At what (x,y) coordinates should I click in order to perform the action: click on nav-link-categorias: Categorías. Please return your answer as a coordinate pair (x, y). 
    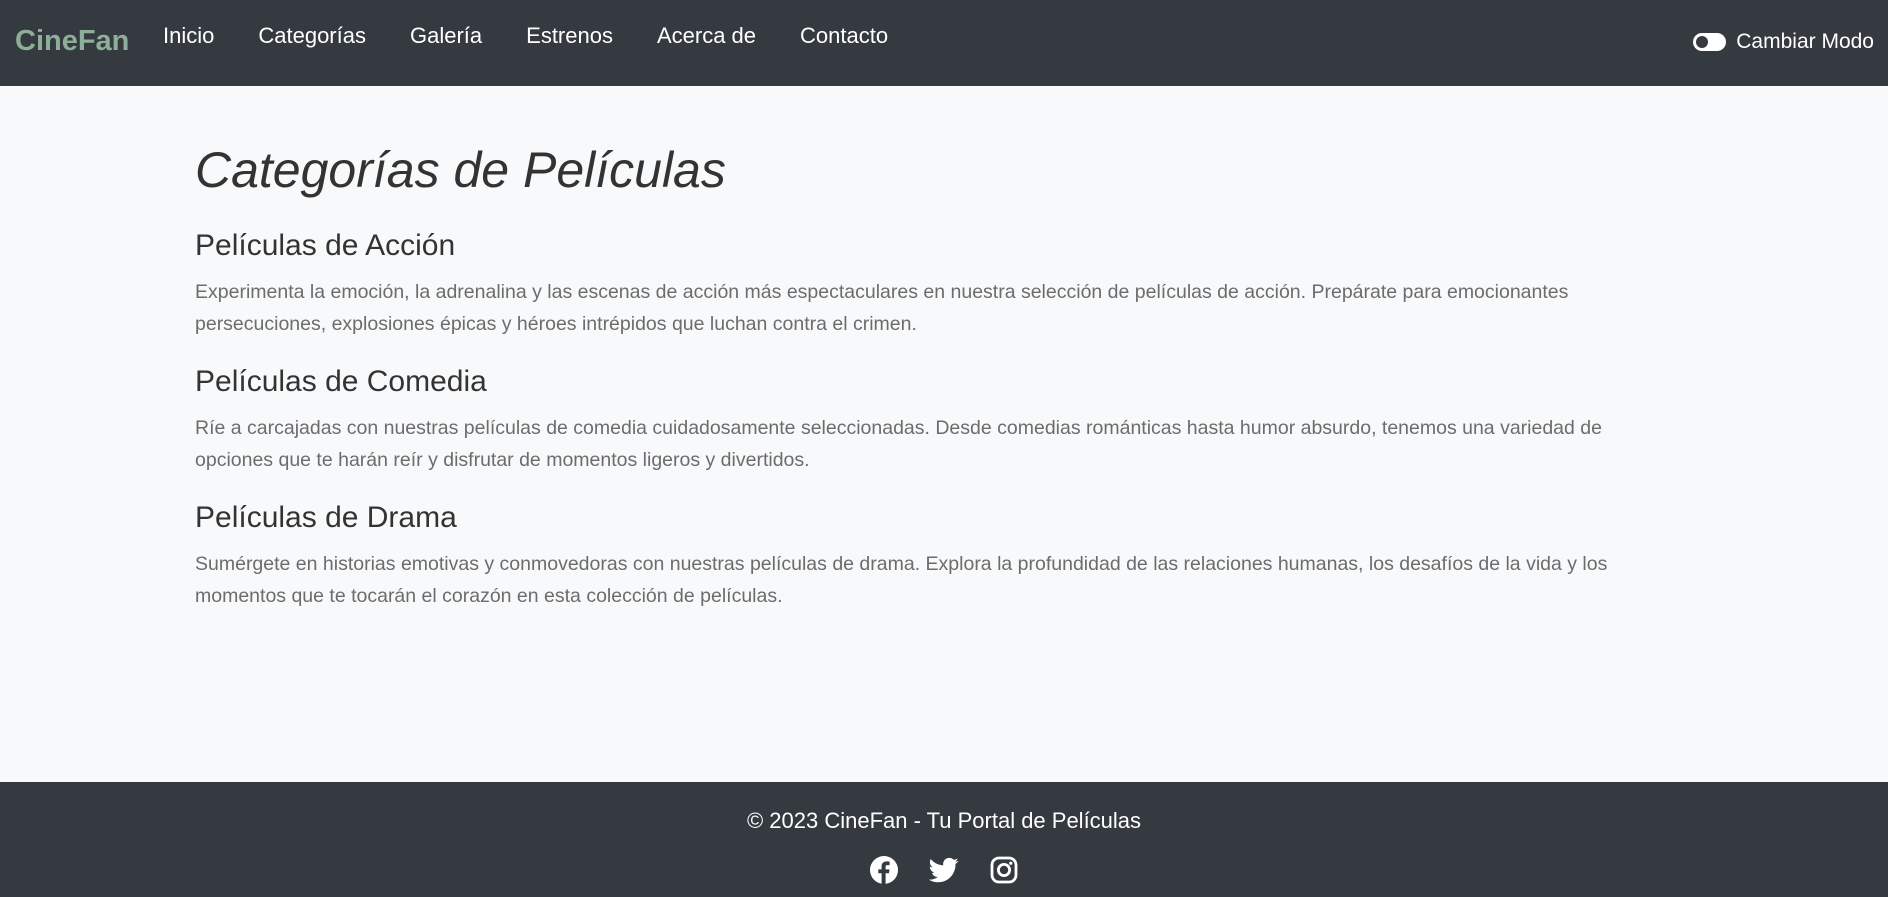
    Looking at the image, I should click on (312, 36).